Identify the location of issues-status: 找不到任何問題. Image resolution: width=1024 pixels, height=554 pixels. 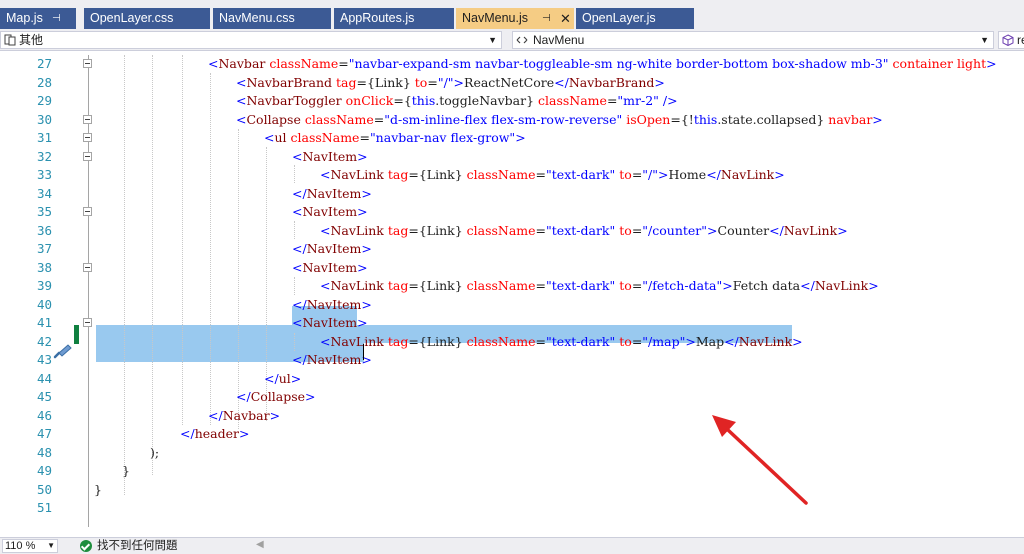
(137, 546).